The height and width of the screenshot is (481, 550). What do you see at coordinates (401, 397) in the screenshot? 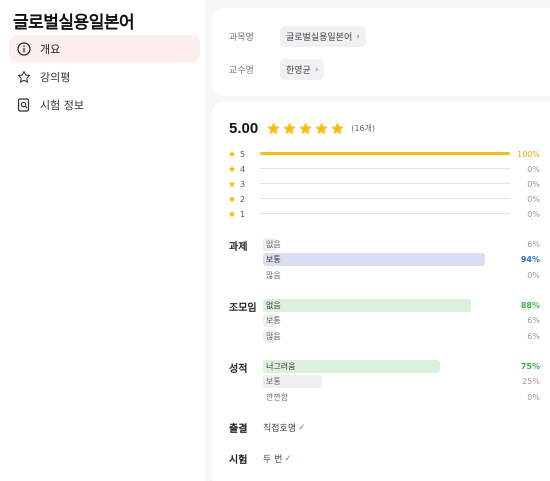
I see `grade-option: 깐깐함 0%` at bounding box center [401, 397].